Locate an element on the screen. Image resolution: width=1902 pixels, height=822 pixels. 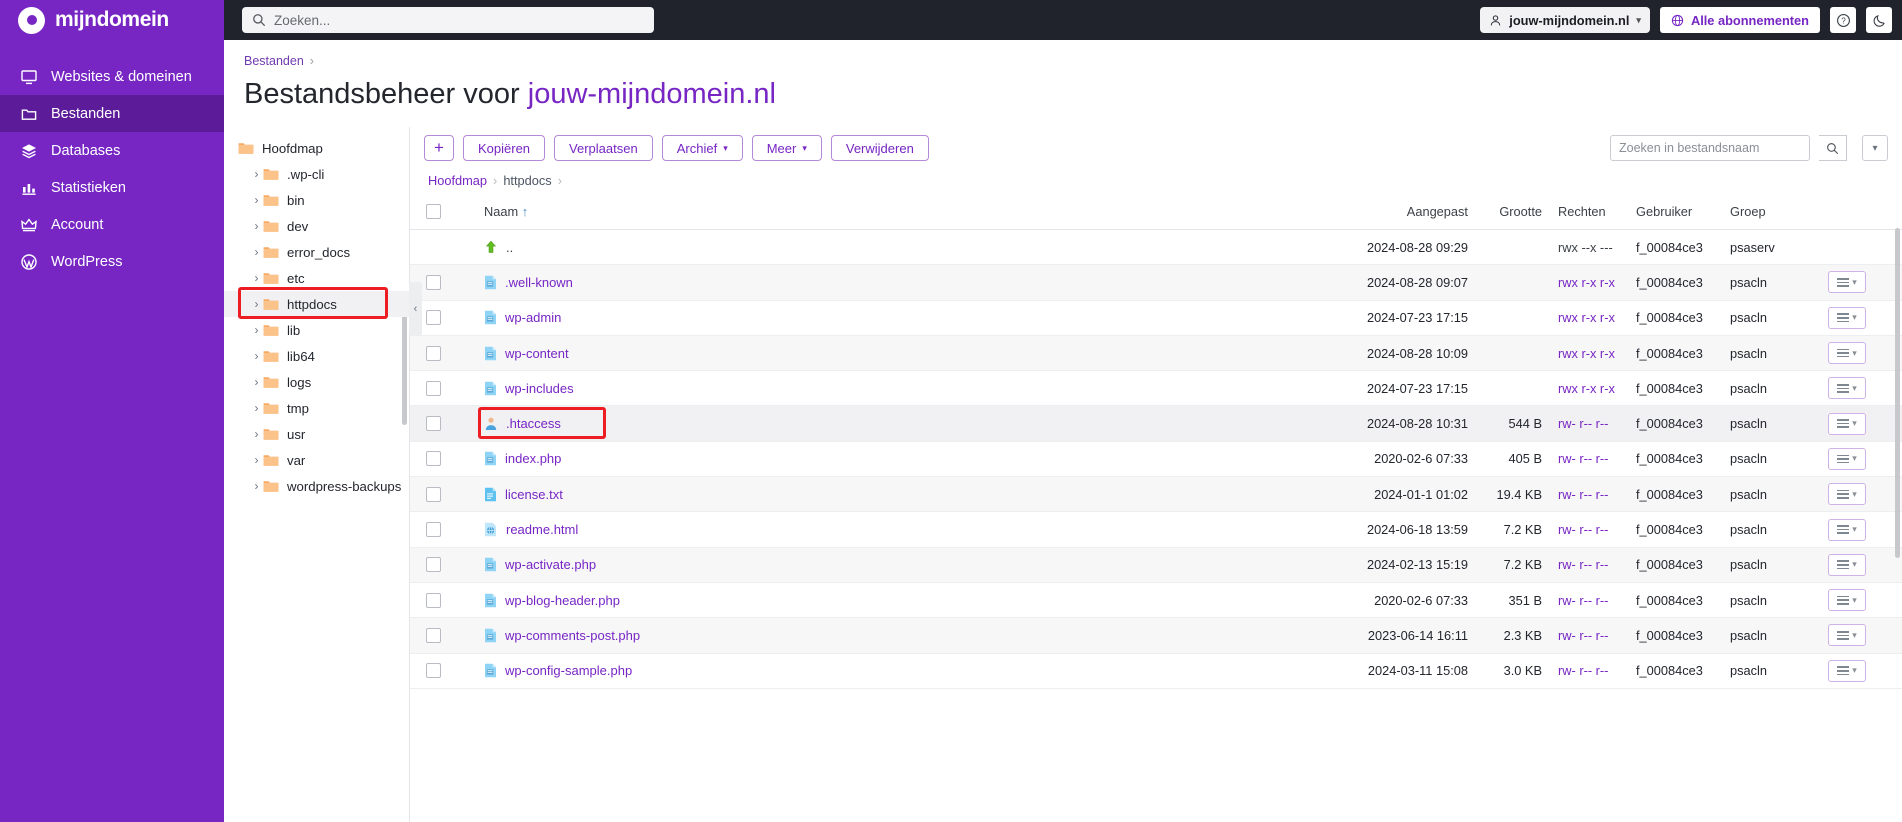
row-name-link: wp-blog-header.php is located at coordinates (562, 600).